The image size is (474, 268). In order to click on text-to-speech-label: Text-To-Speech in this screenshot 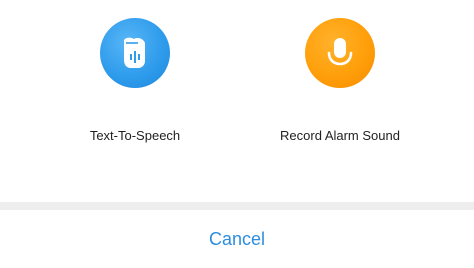, I will do `click(135, 135)`.